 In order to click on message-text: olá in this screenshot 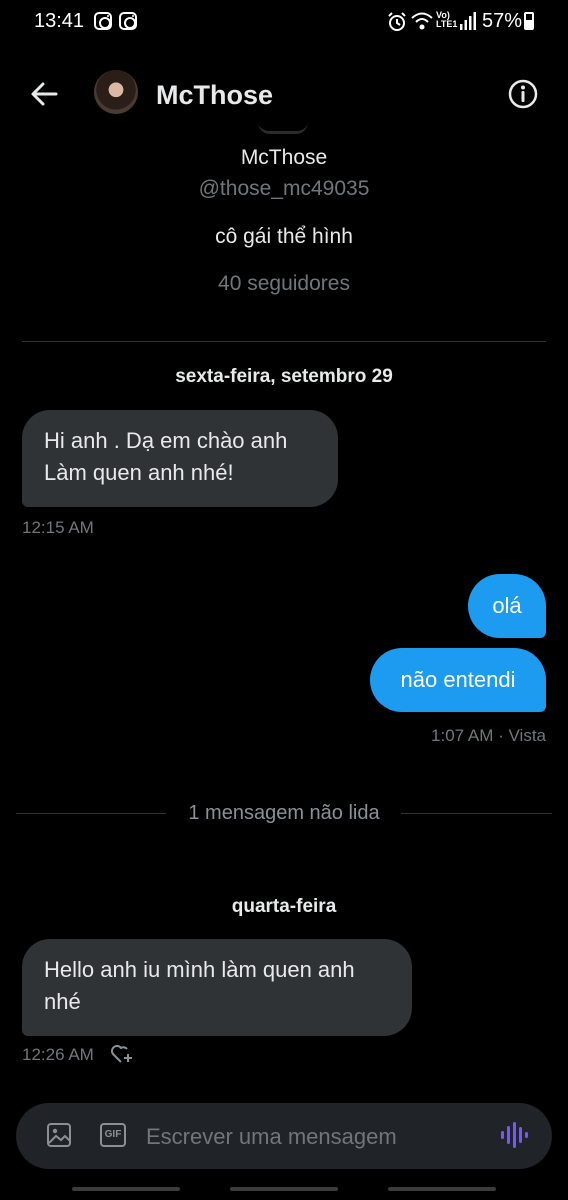, I will do `click(507, 605)`.